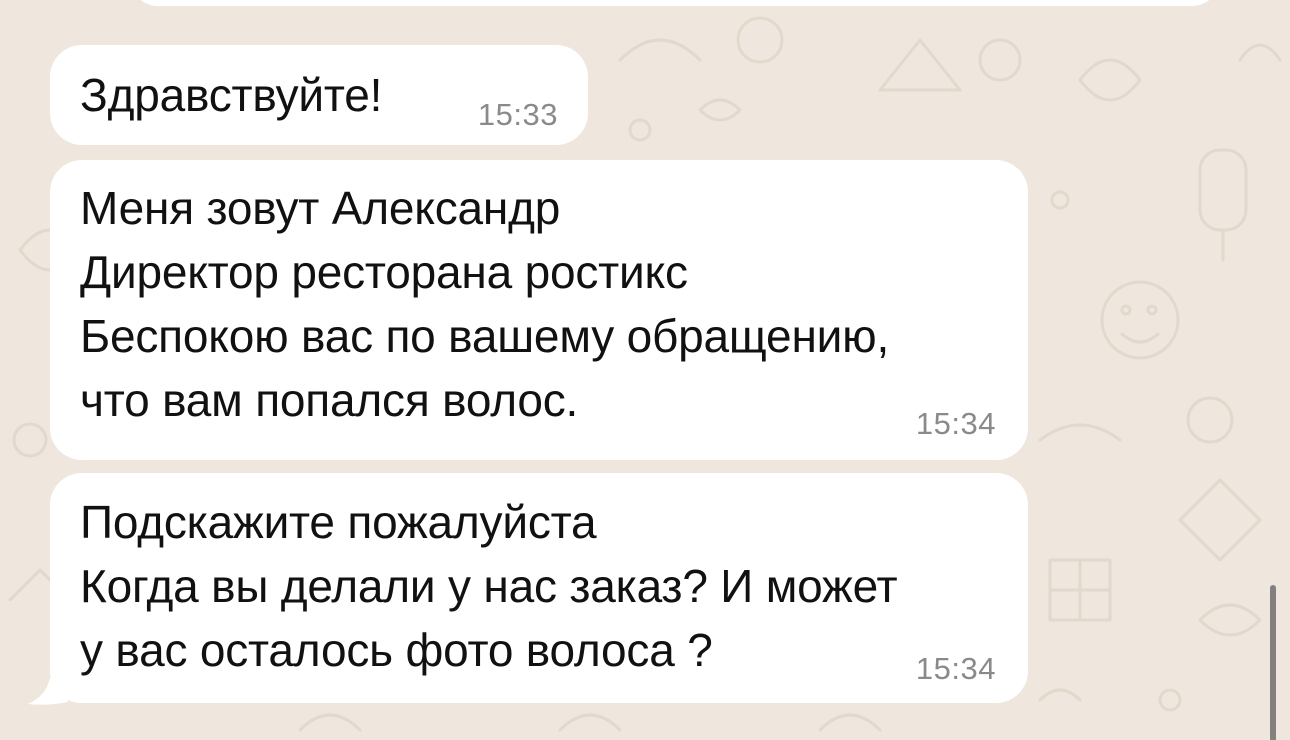 Image resolution: width=1290 pixels, height=740 pixels. Describe the element at coordinates (675, 3) in the screenshot. I see `previous-message-bubble` at that location.